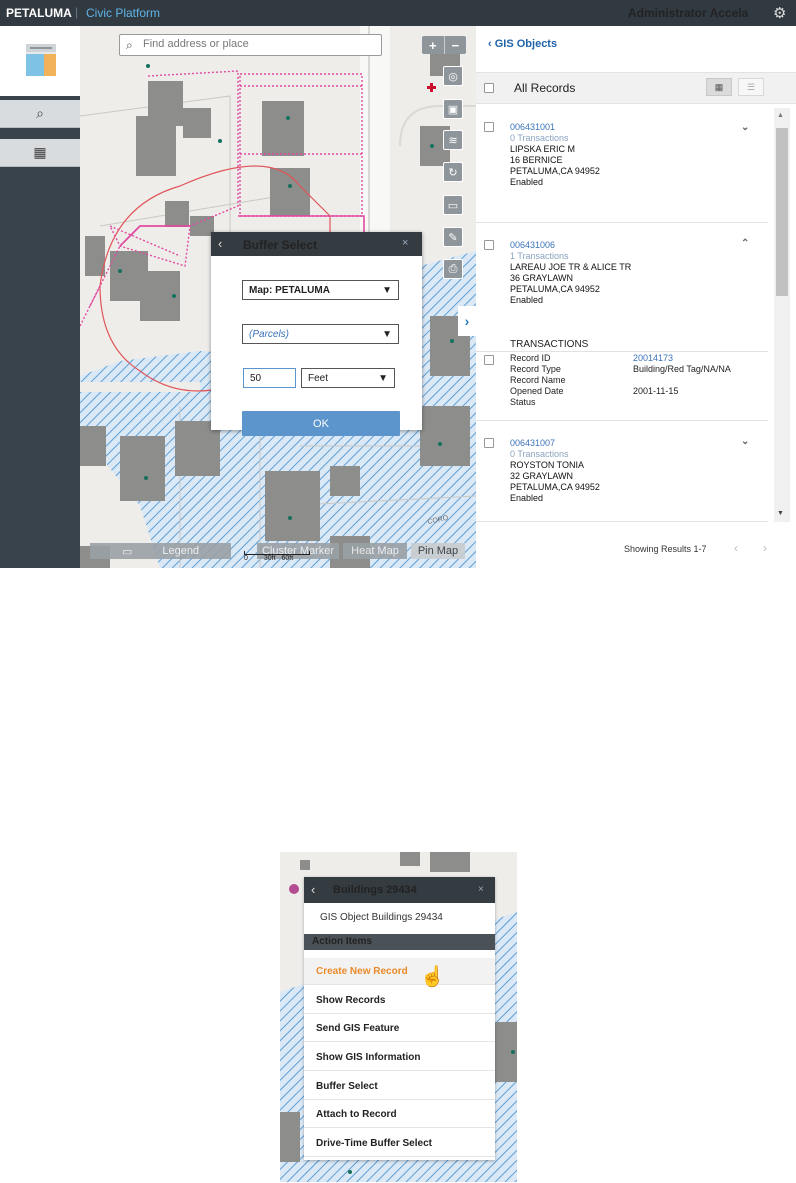 The image size is (796, 1183). I want to click on kv-key: Record ID, so click(530, 358).